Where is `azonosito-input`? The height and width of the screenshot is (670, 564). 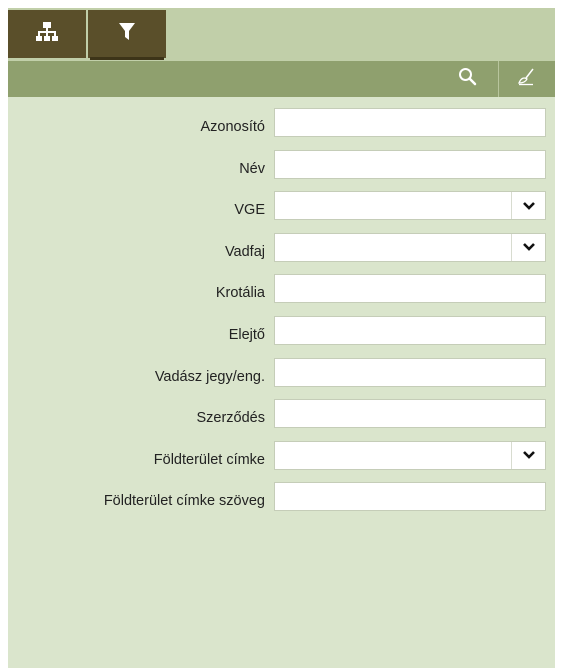 azonosito-input is located at coordinates (410, 122).